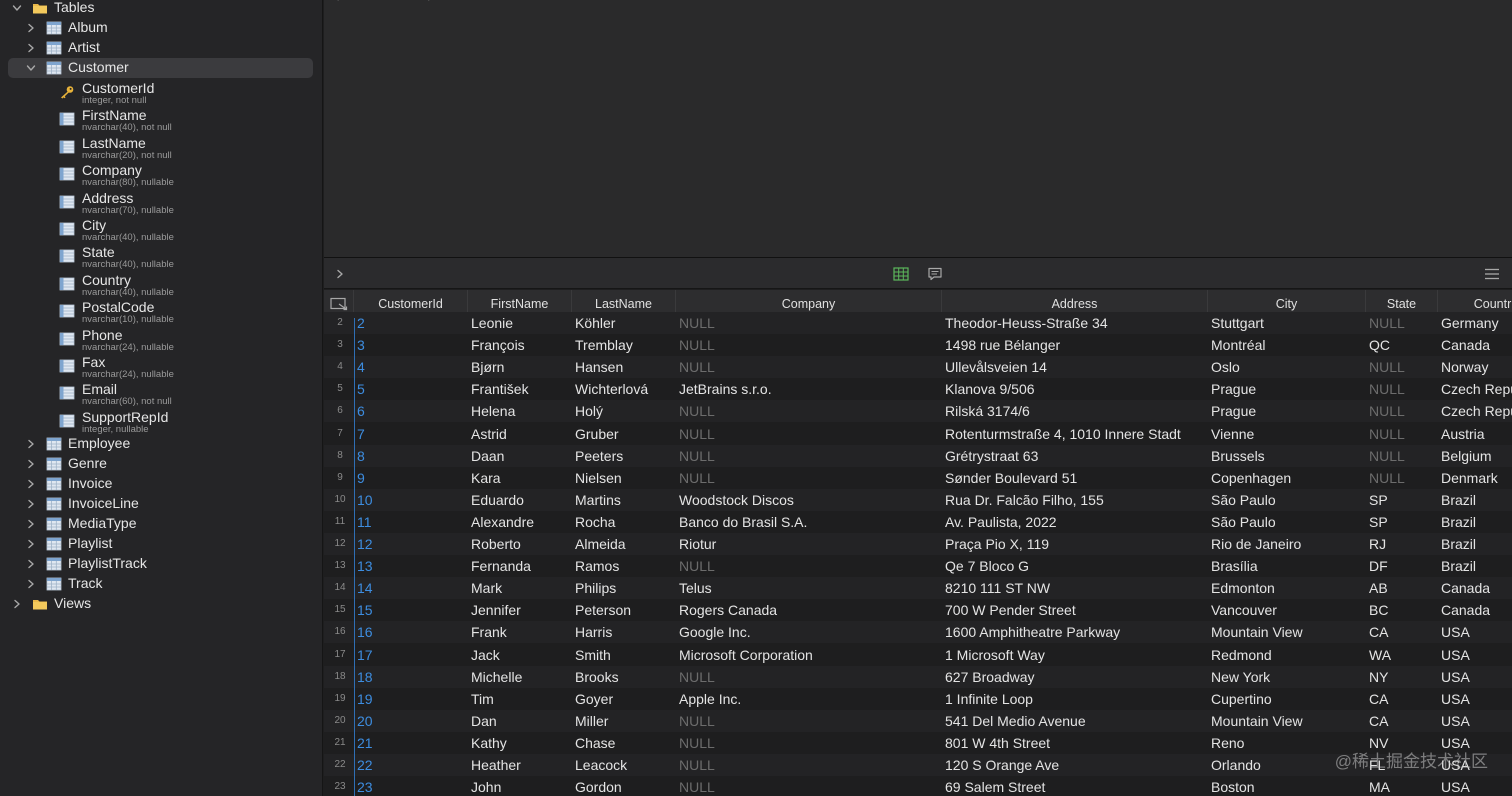 The width and height of the screenshot is (1512, 796). Describe the element at coordinates (520, 588) in the screenshot. I see `cell-first: Mark` at that location.